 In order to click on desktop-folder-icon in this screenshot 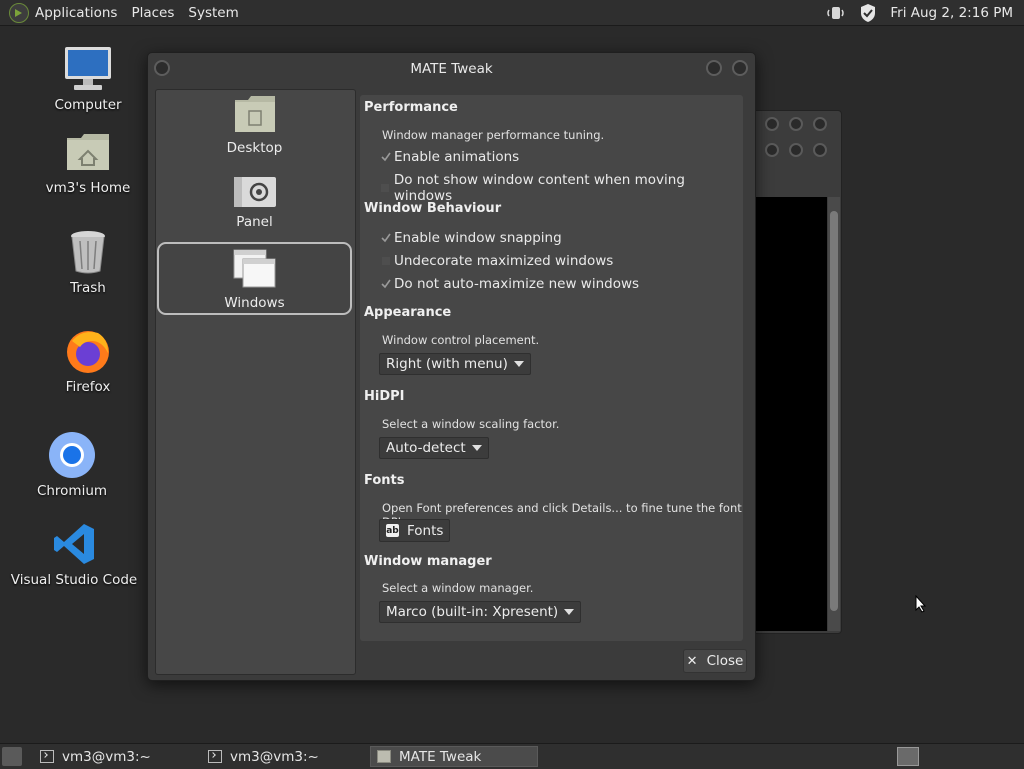, I will do `click(255, 116)`.